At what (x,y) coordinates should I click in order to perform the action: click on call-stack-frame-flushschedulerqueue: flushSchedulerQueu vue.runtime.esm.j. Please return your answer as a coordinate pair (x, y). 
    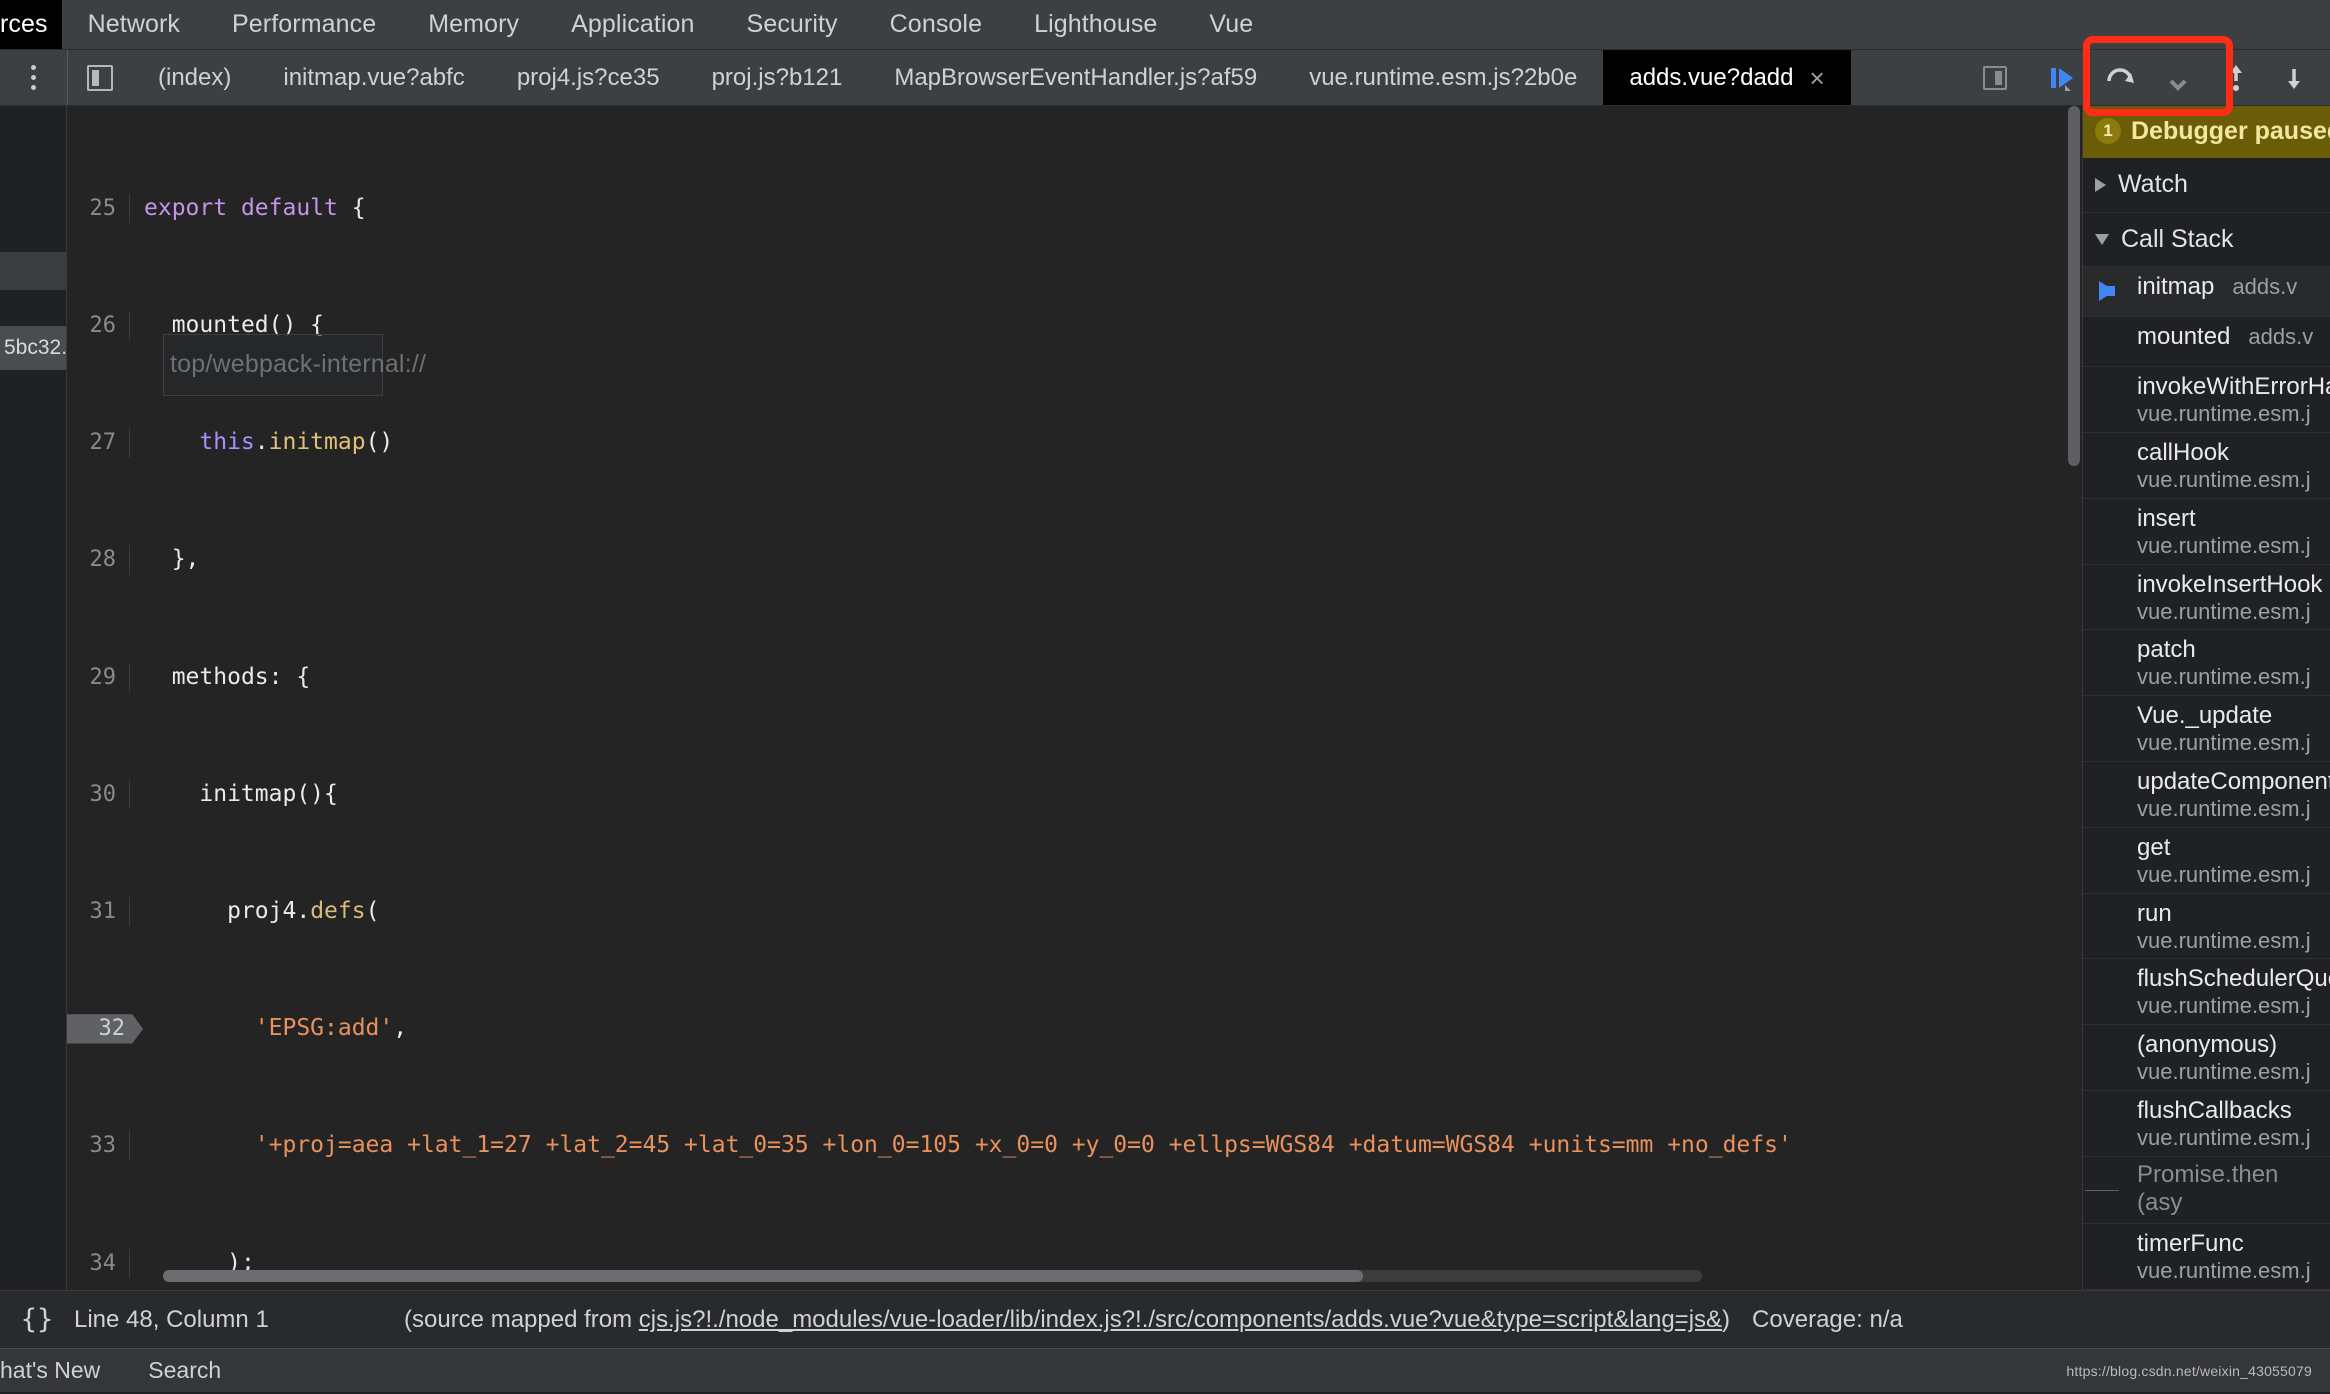
    Looking at the image, I should click on (2206, 992).